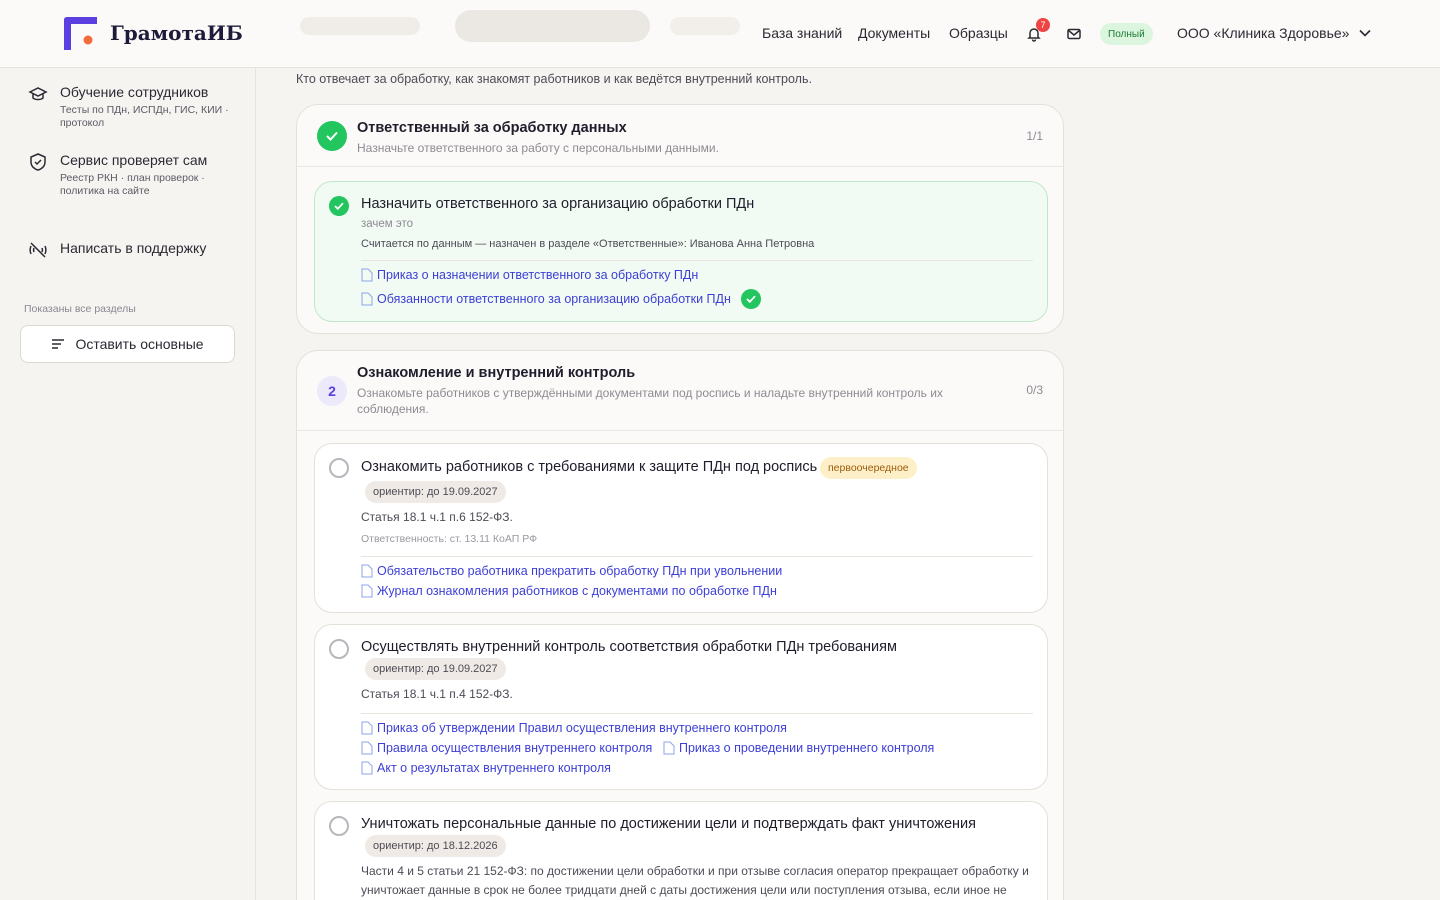 This screenshot has height=900, width=1440. I want to click on document-link: Приказ о проведении внутреннего контроля, so click(798, 748).